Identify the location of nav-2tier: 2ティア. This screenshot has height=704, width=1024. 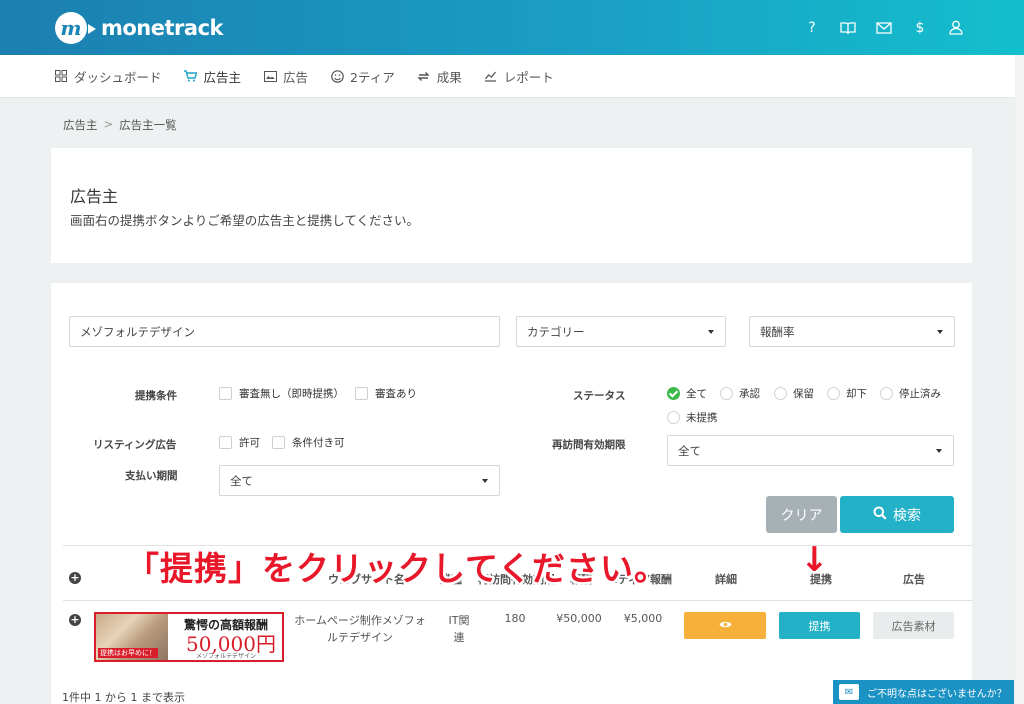
(362, 76).